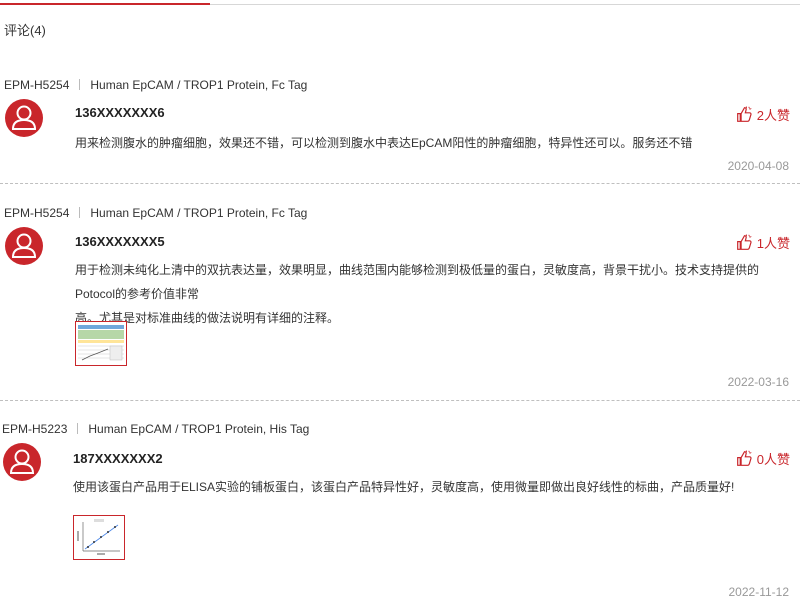  I want to click on like-count: 0人赞, so click(773, 459).